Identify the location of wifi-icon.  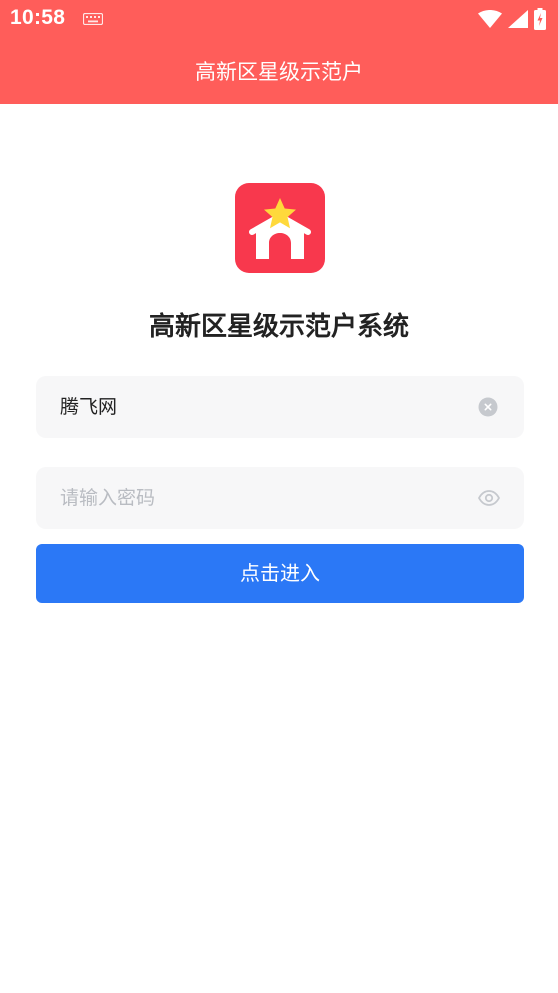
(490, 19).